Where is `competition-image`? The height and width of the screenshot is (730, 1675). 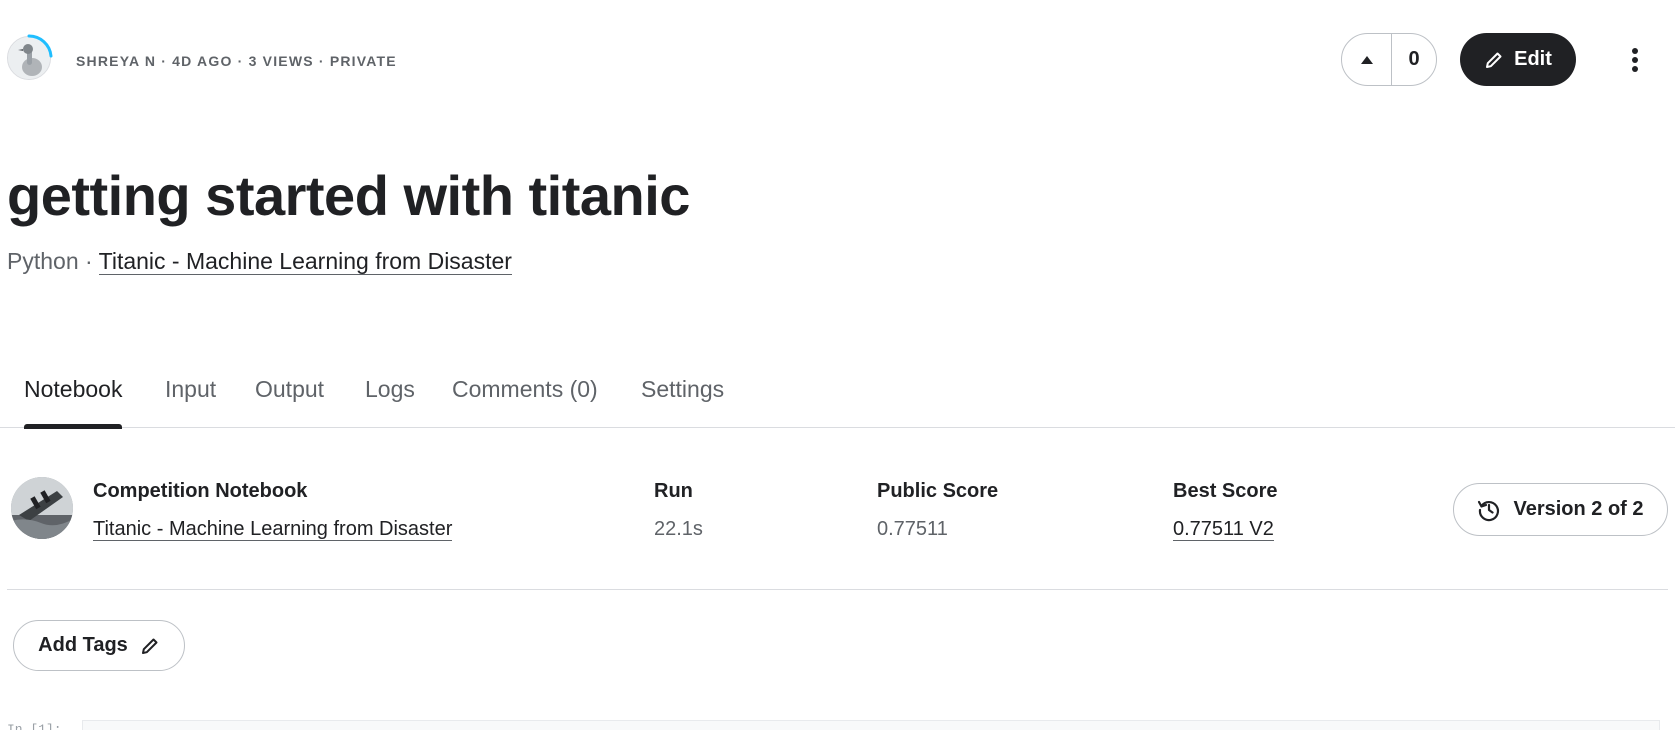 competition-image is located at coordinates (42, 508).